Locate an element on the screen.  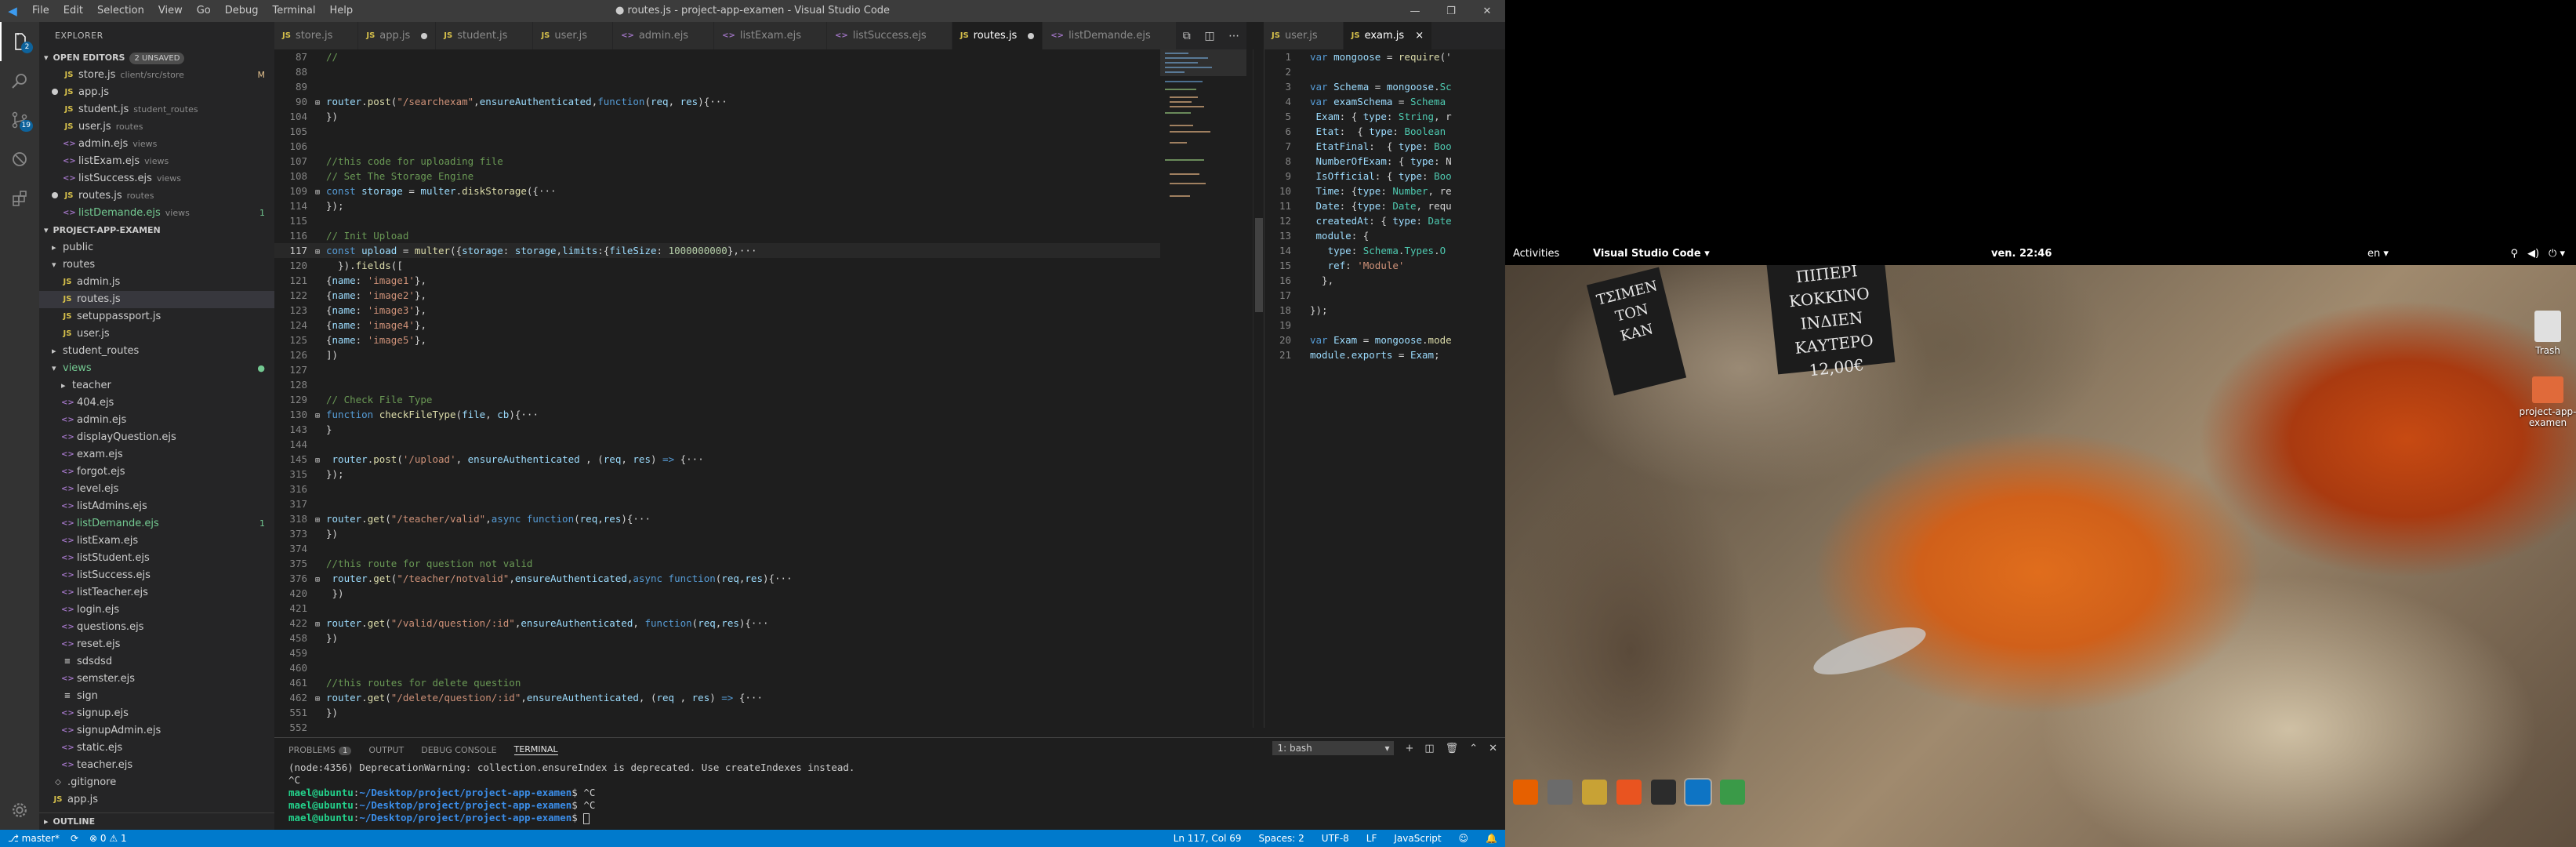
settings-gear-icon is located at coordinates (19, 810).